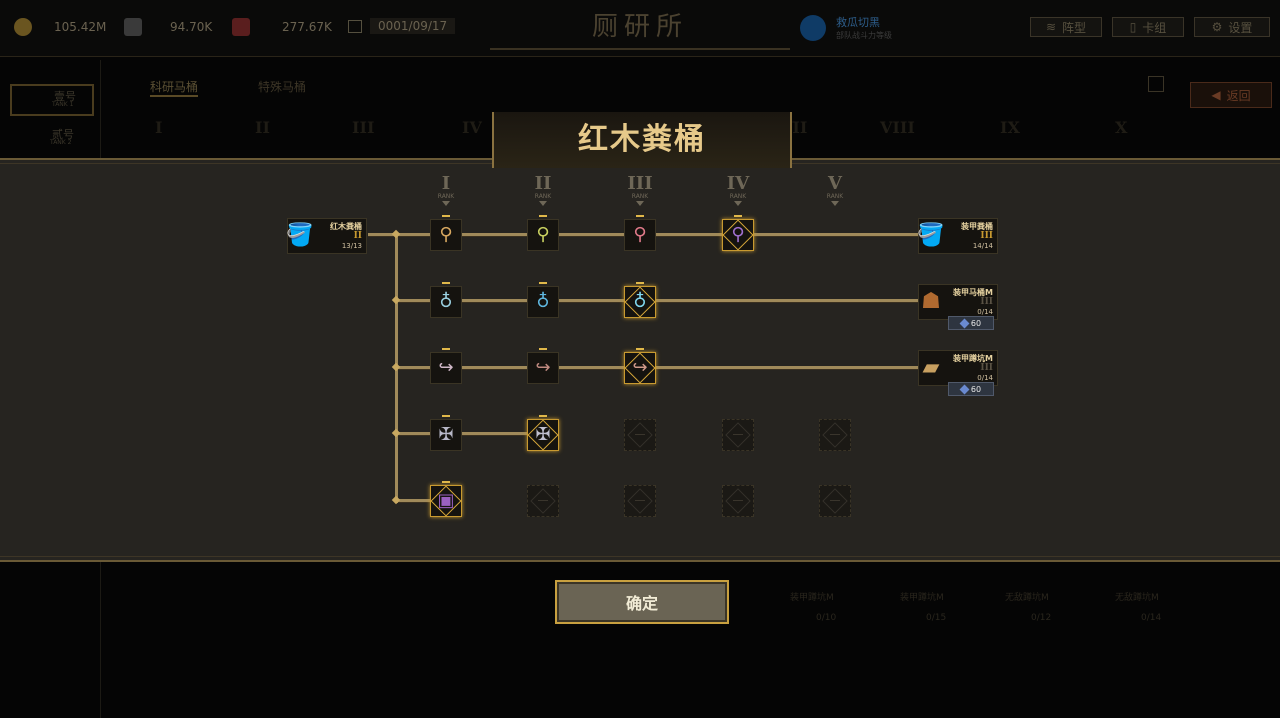 This screenshot has width=1280, height=718. I want to click on bg-item-count: 0/14, so click(1151, 618).